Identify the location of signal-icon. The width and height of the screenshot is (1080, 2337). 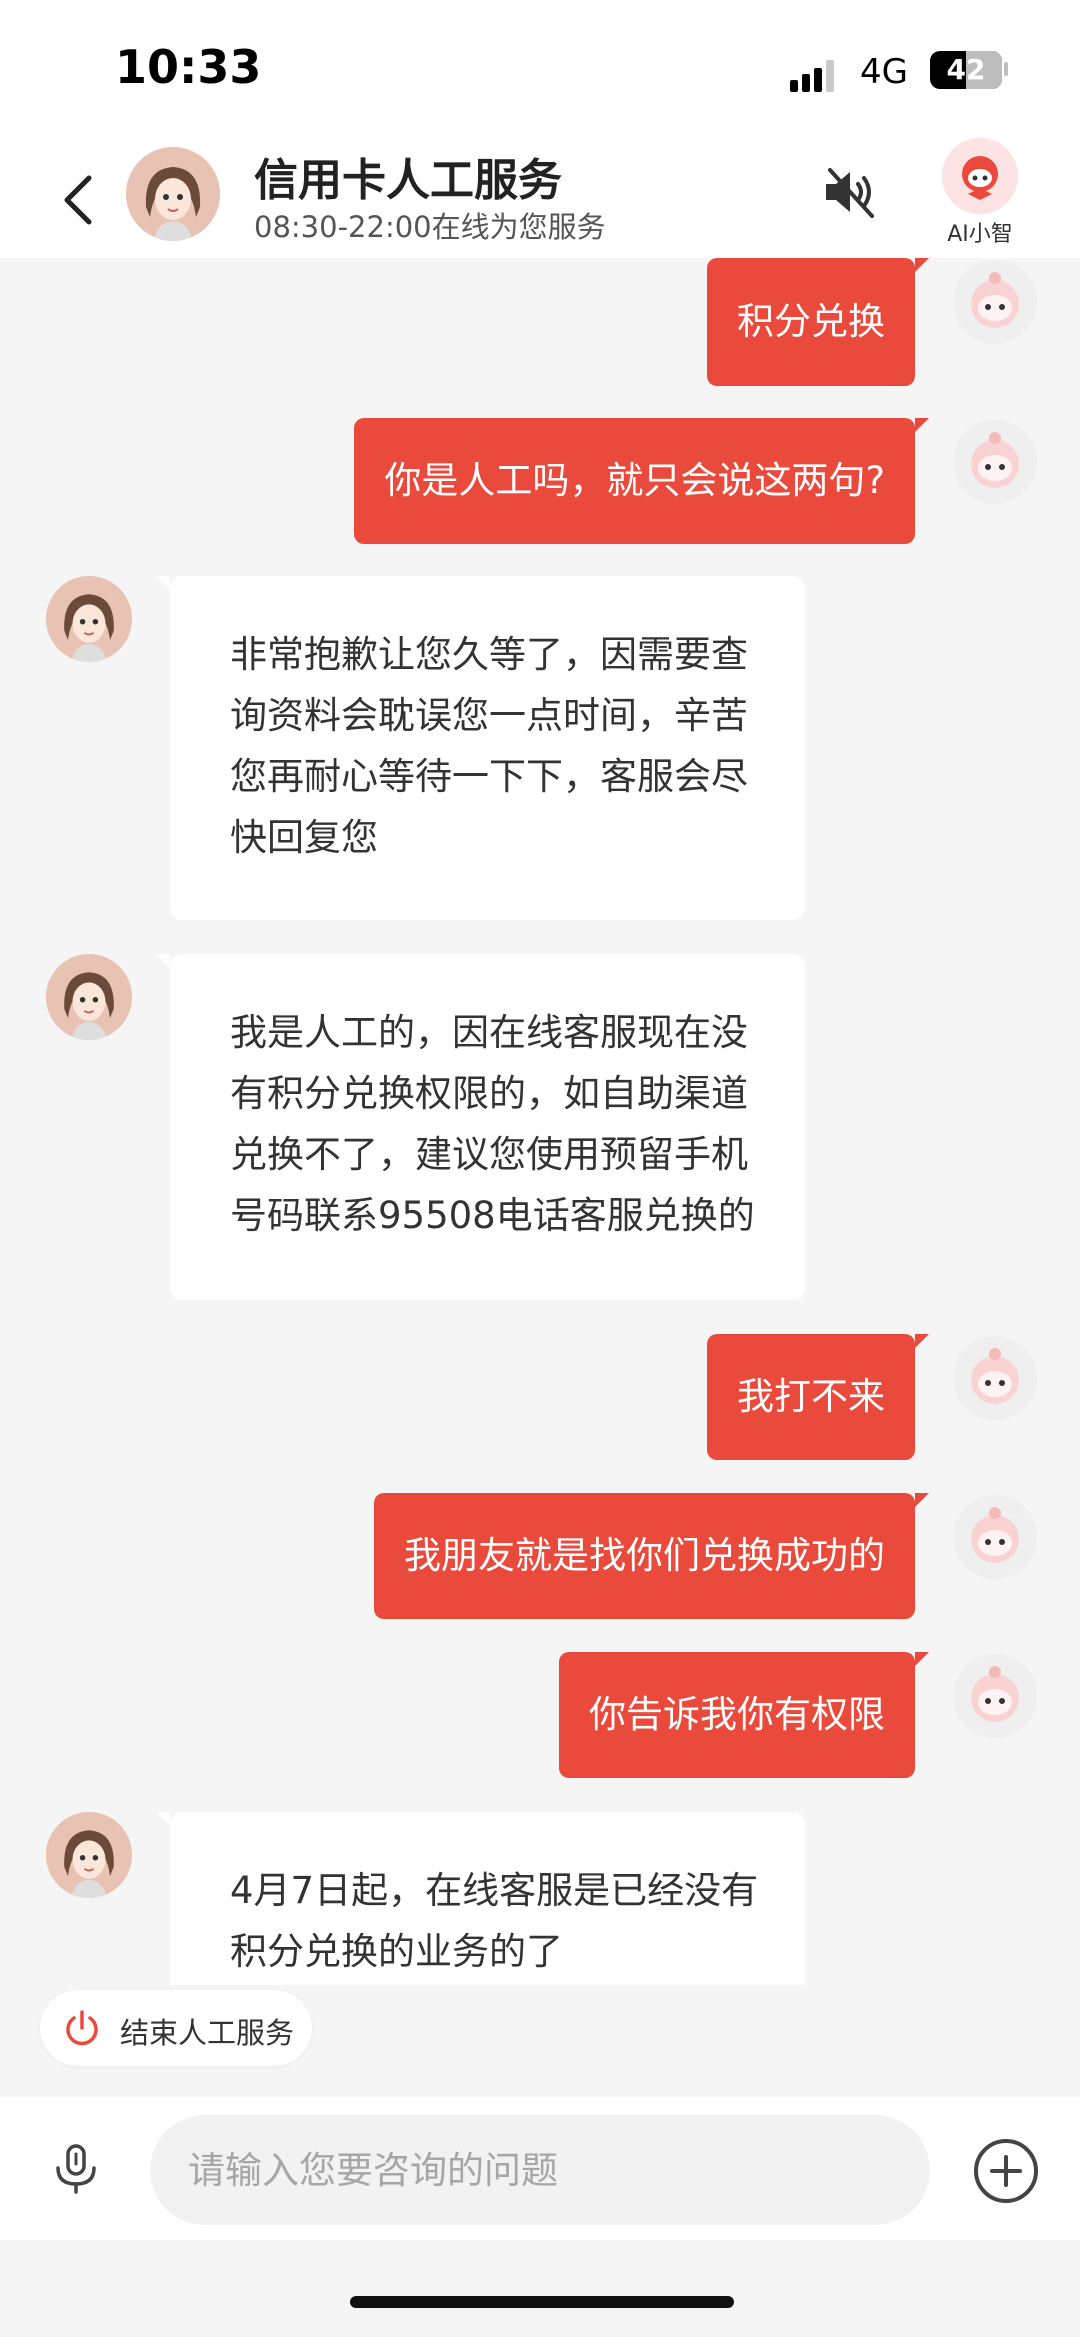
(815, 75).